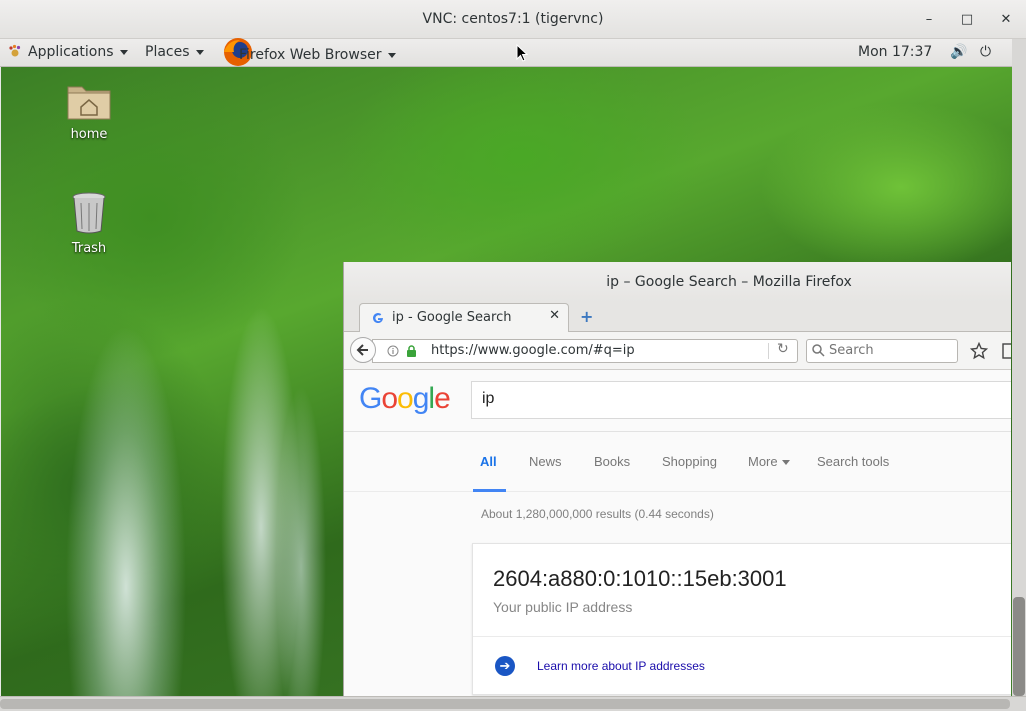 The image size is (1026, 711). Describe the element at coordinates (505, 666) in the screenshot. I see `arrow-right-circle-icon: ➔` at that location.